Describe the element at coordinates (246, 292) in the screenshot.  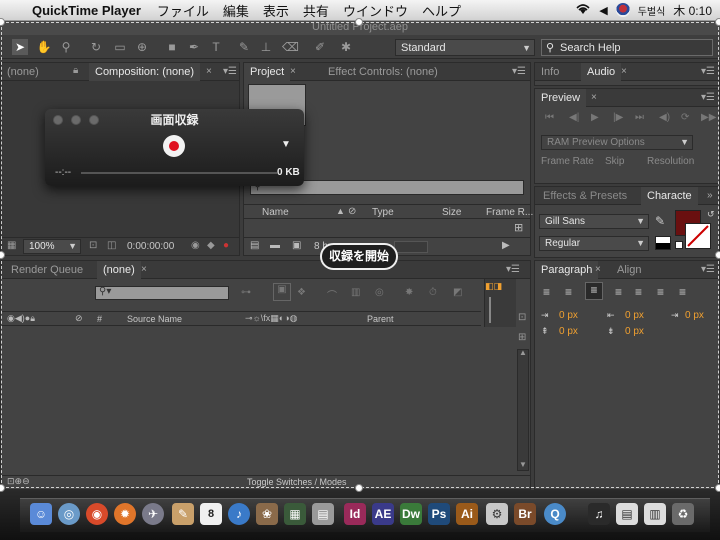
I see `comp-mini-flowchart-icon: ⊶` at that location.